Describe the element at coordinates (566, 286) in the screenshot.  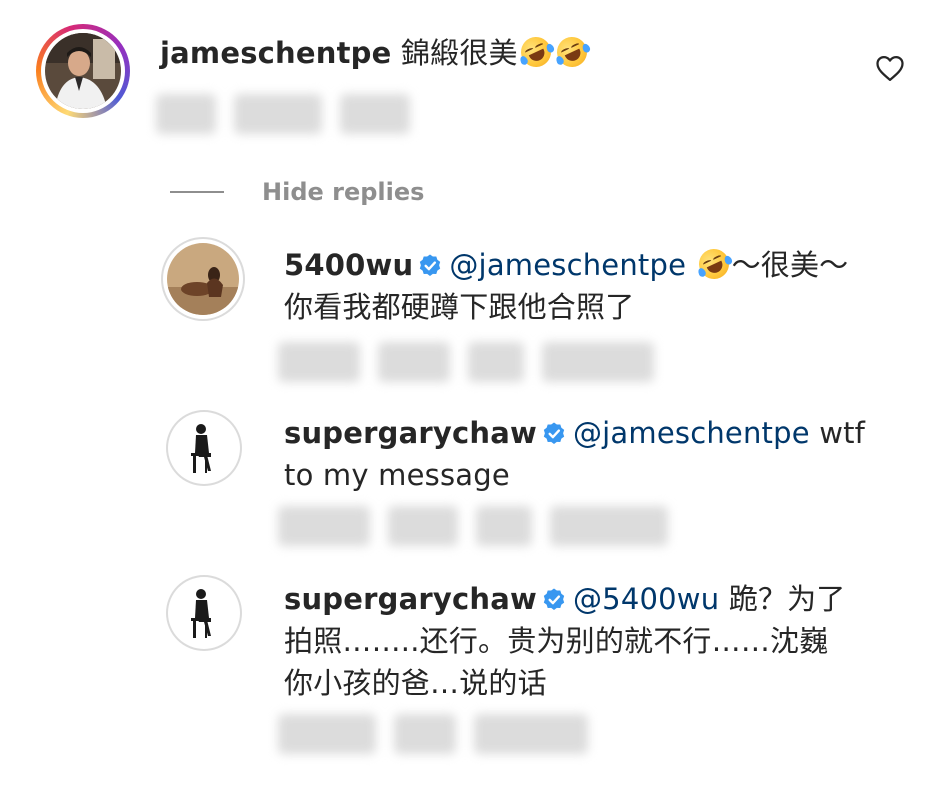
I see `reply-1-text: 5400wu @jameschentpe ～很美～ 你看我都硬蹲下跟他合照了` at that location.